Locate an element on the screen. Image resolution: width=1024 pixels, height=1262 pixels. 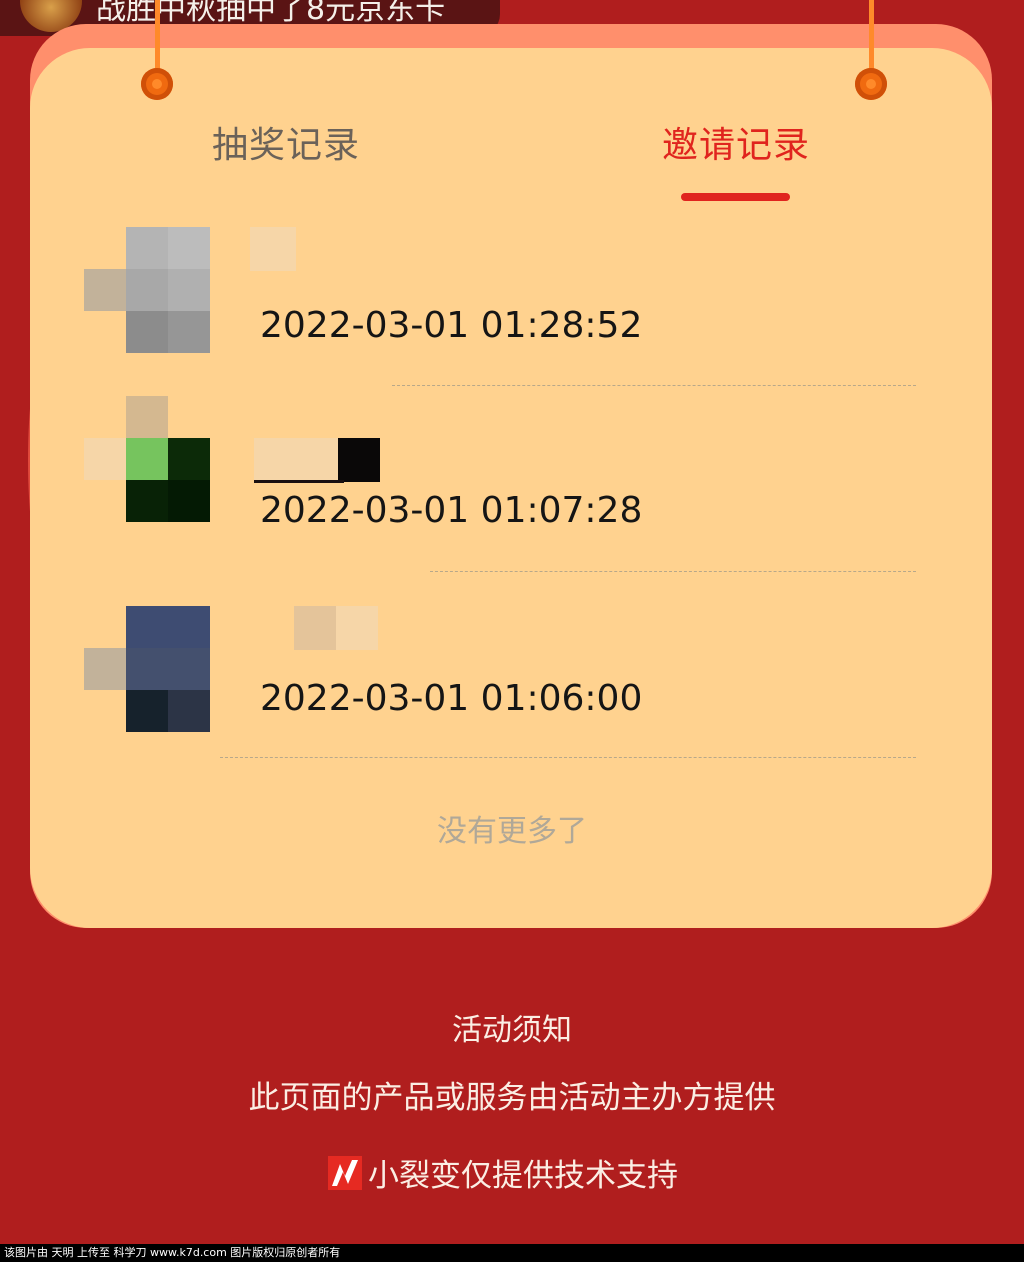
tech-support-line: 小裂变仅提供技术支持 is located at coordinates (503, 1172).